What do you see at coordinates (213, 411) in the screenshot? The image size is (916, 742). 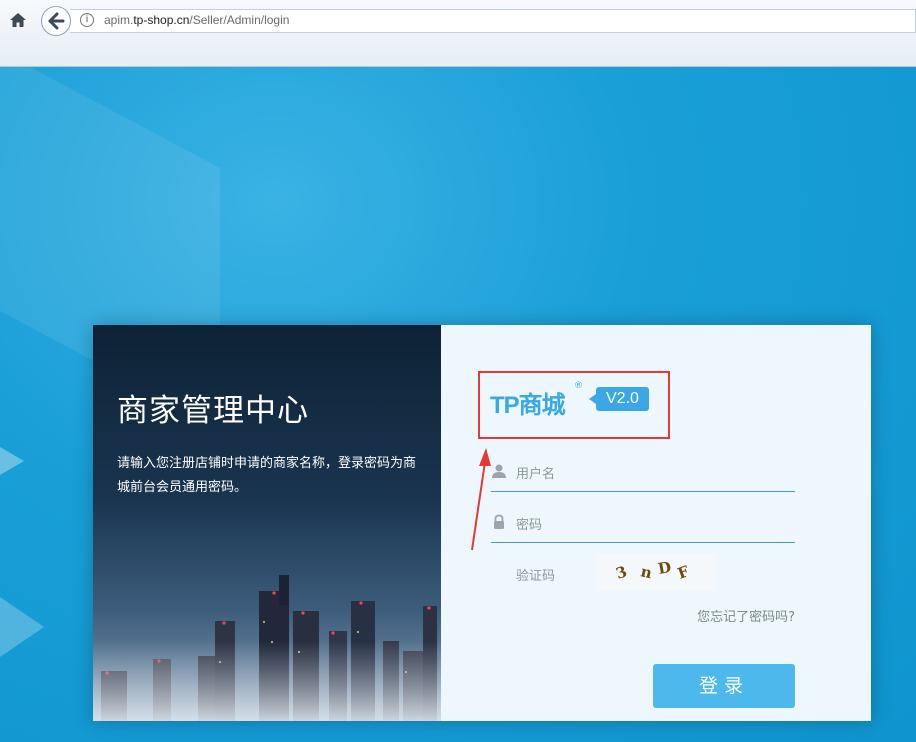 I see `panel-title: 商家管理中心` at bounding box center [213, 411].